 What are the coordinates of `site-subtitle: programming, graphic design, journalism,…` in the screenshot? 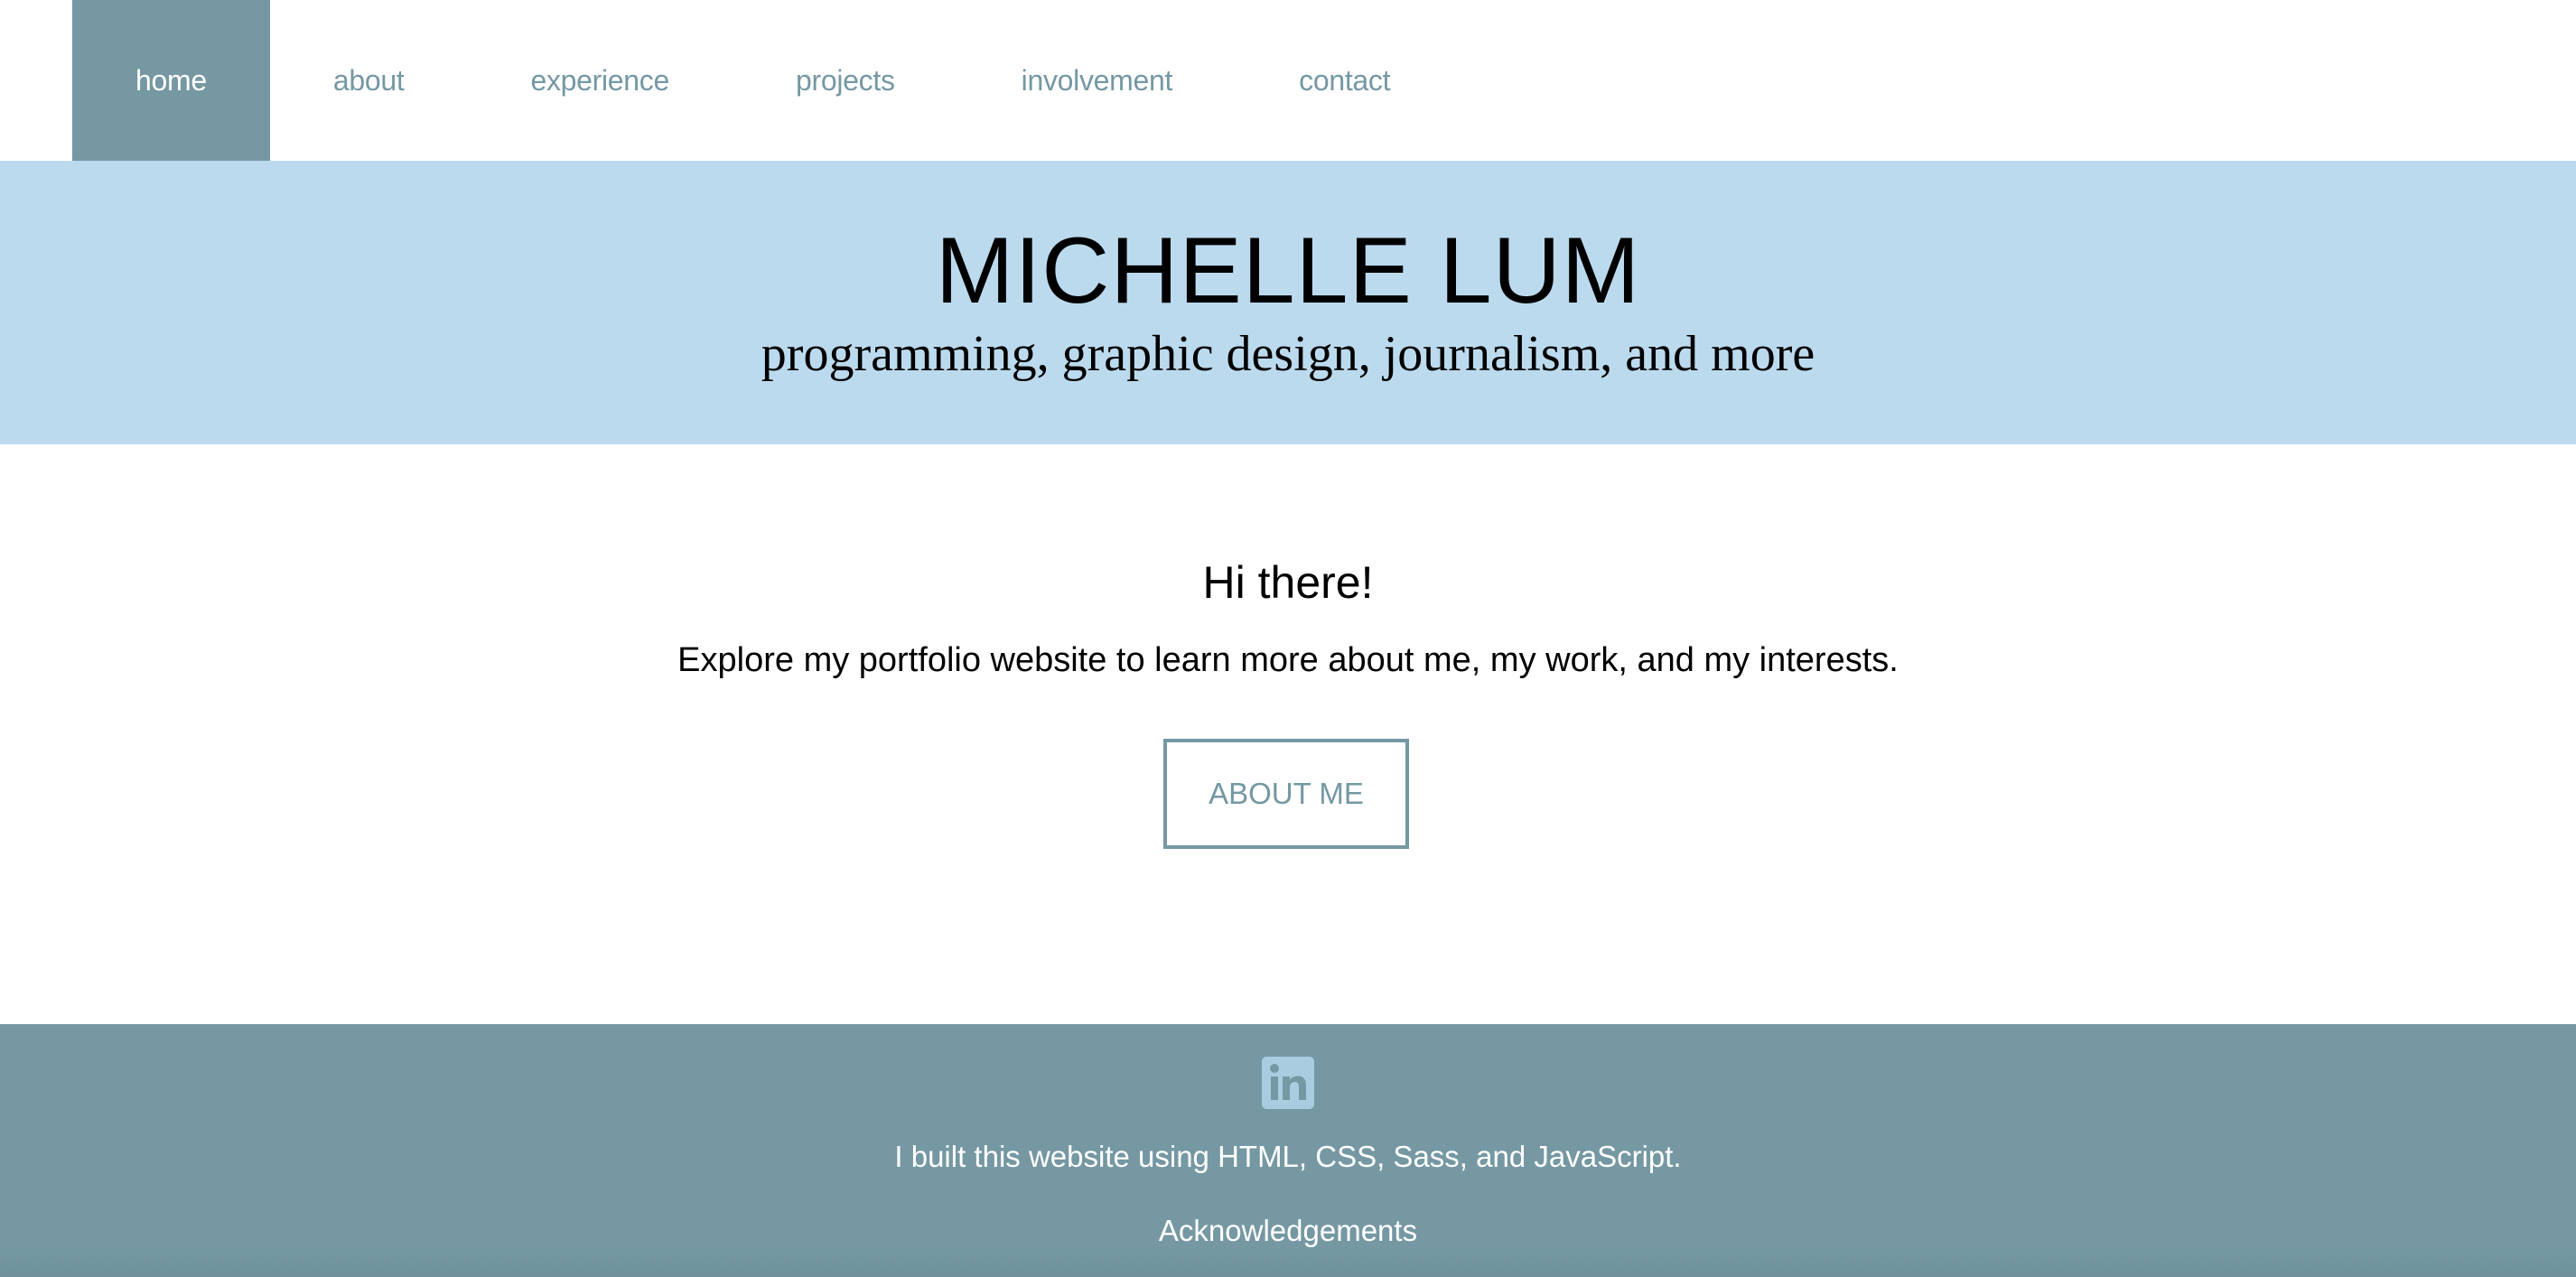 It's located at (1288, 354).